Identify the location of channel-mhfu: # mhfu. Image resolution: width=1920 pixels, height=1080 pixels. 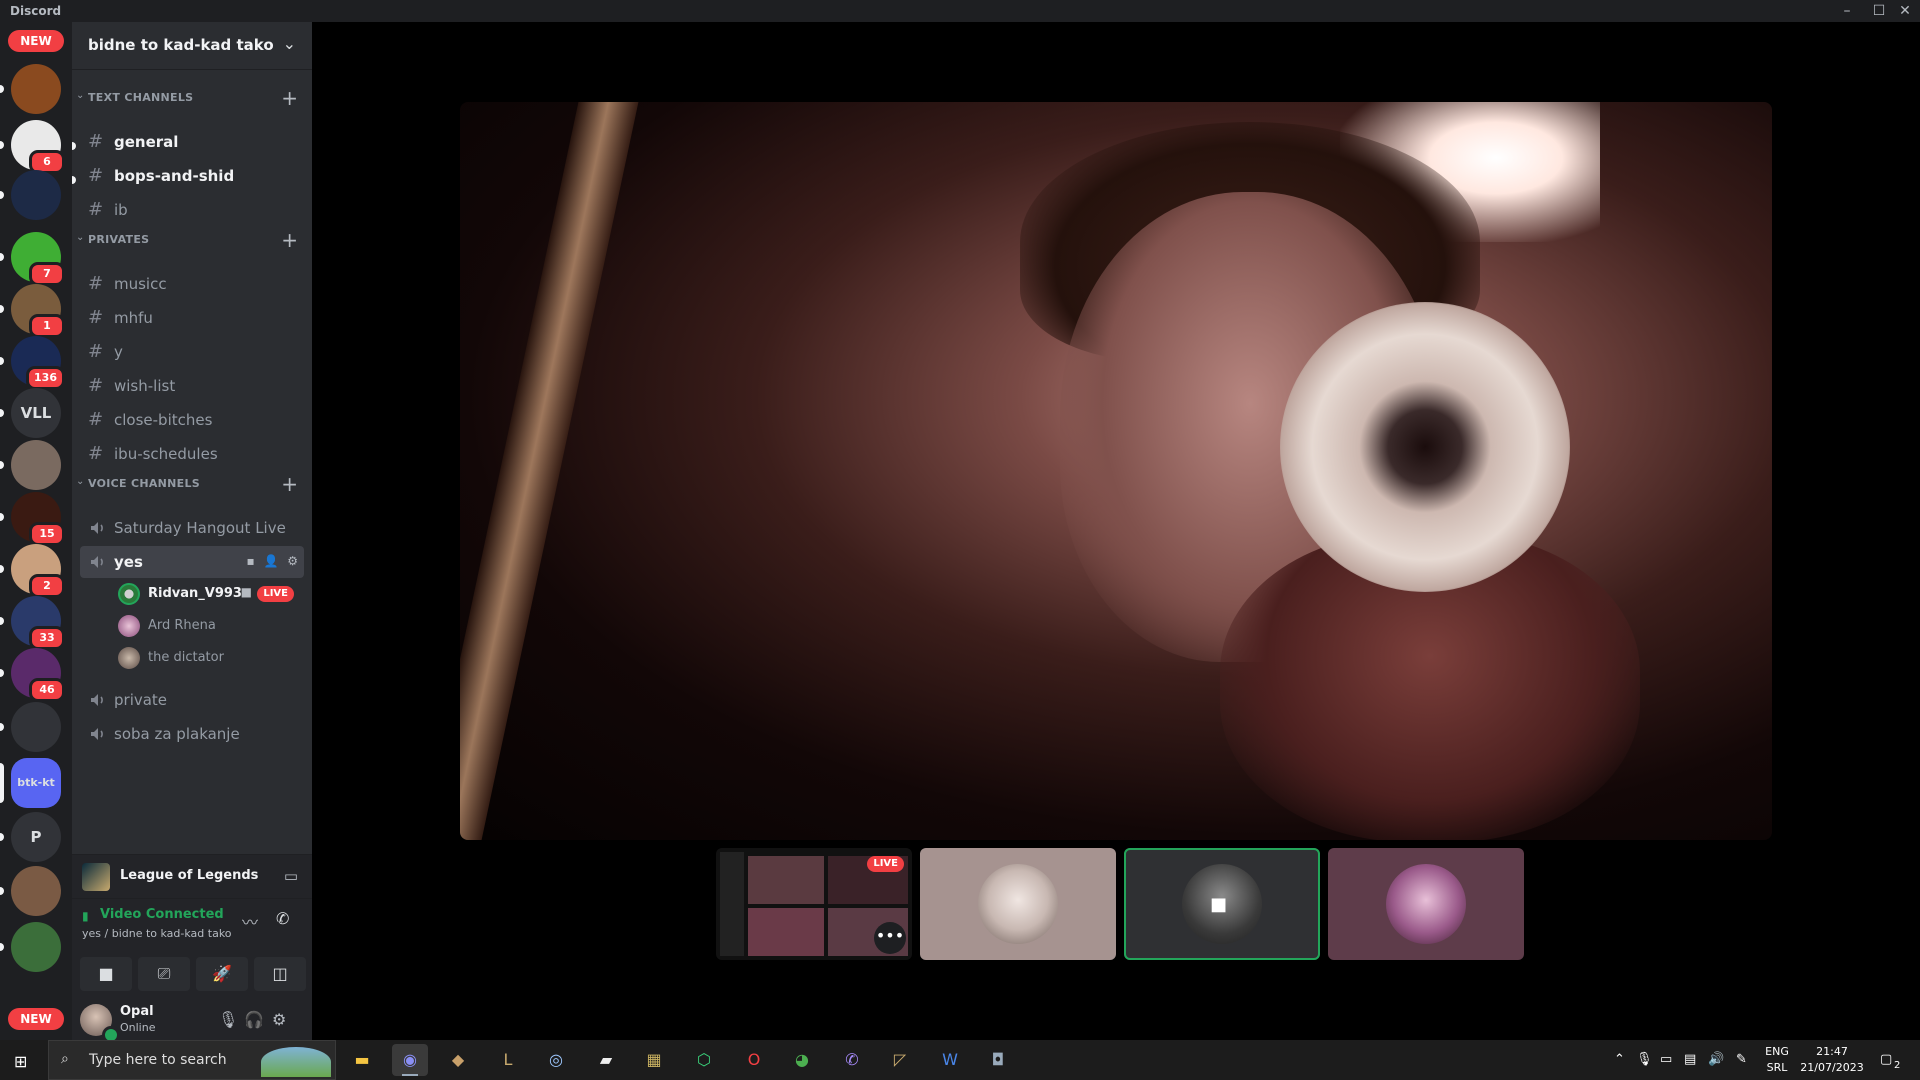
(192, 318).